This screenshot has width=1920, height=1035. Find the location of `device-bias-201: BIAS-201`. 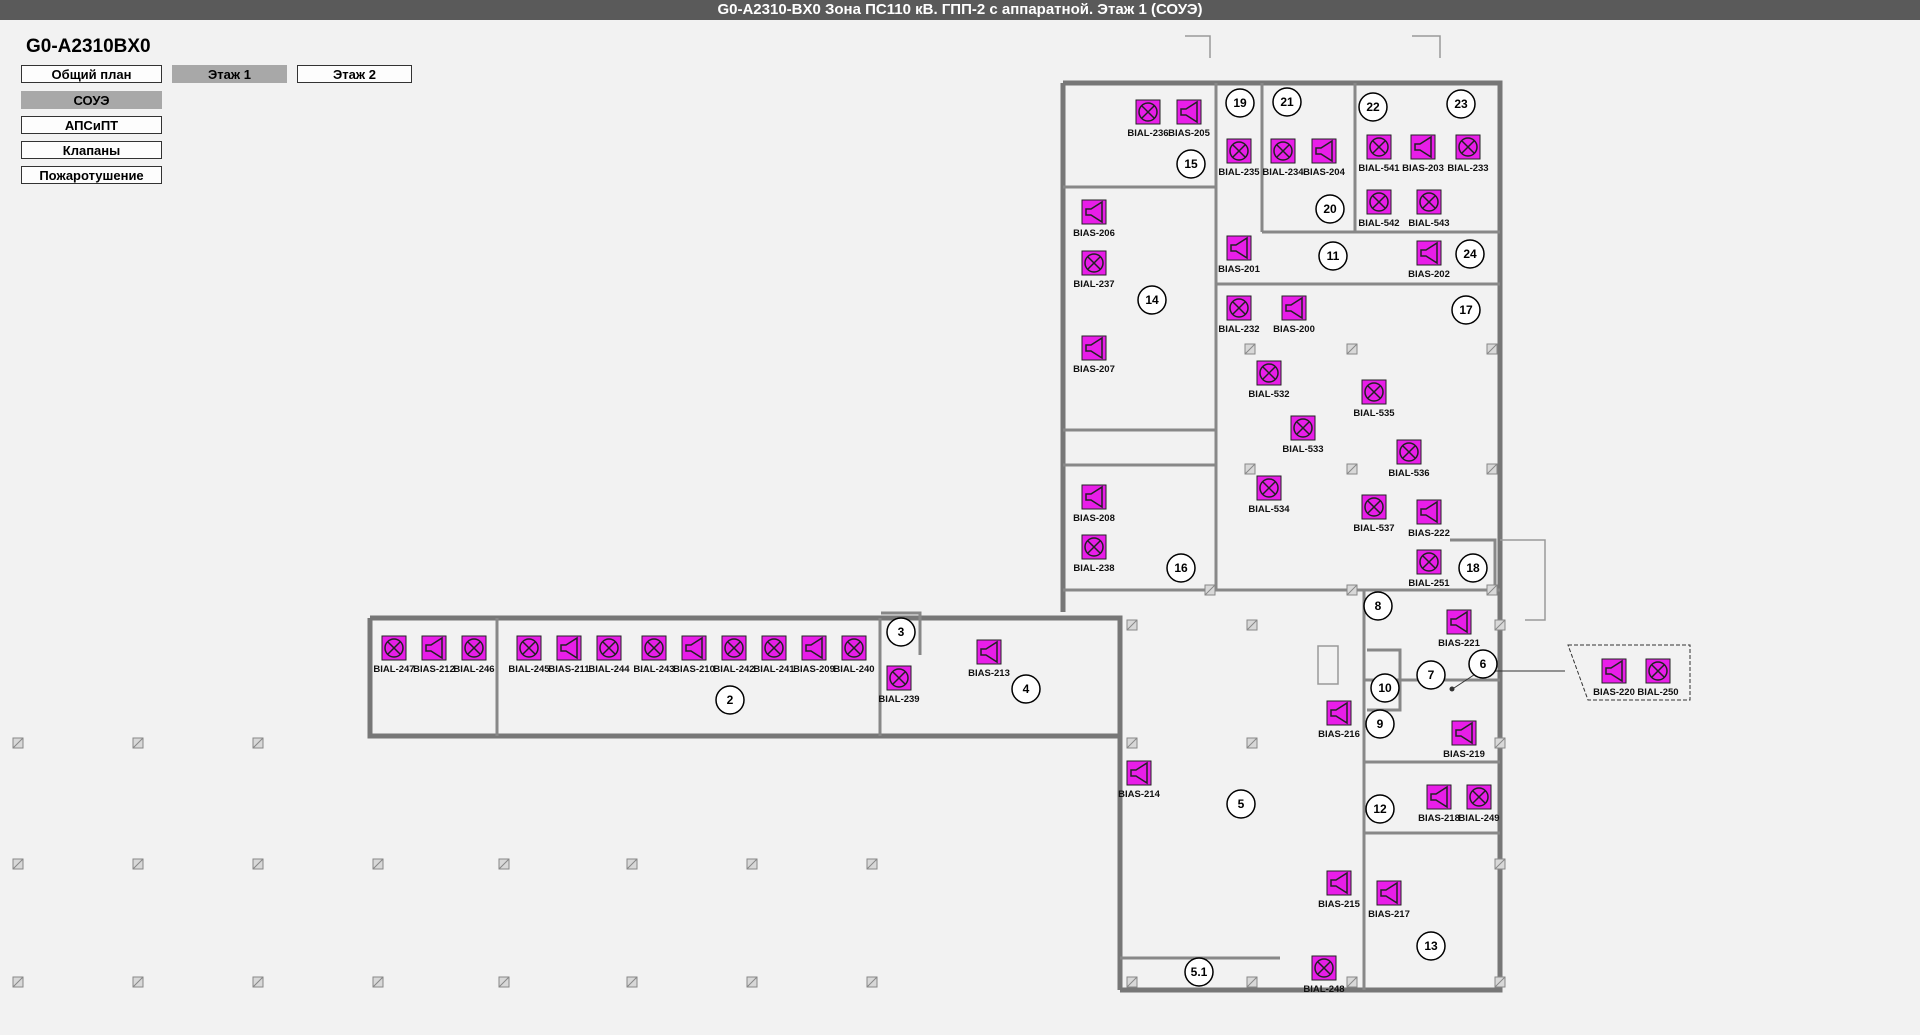

device-bias-201: BIAS-201 is located at coordinates (1239, 255).